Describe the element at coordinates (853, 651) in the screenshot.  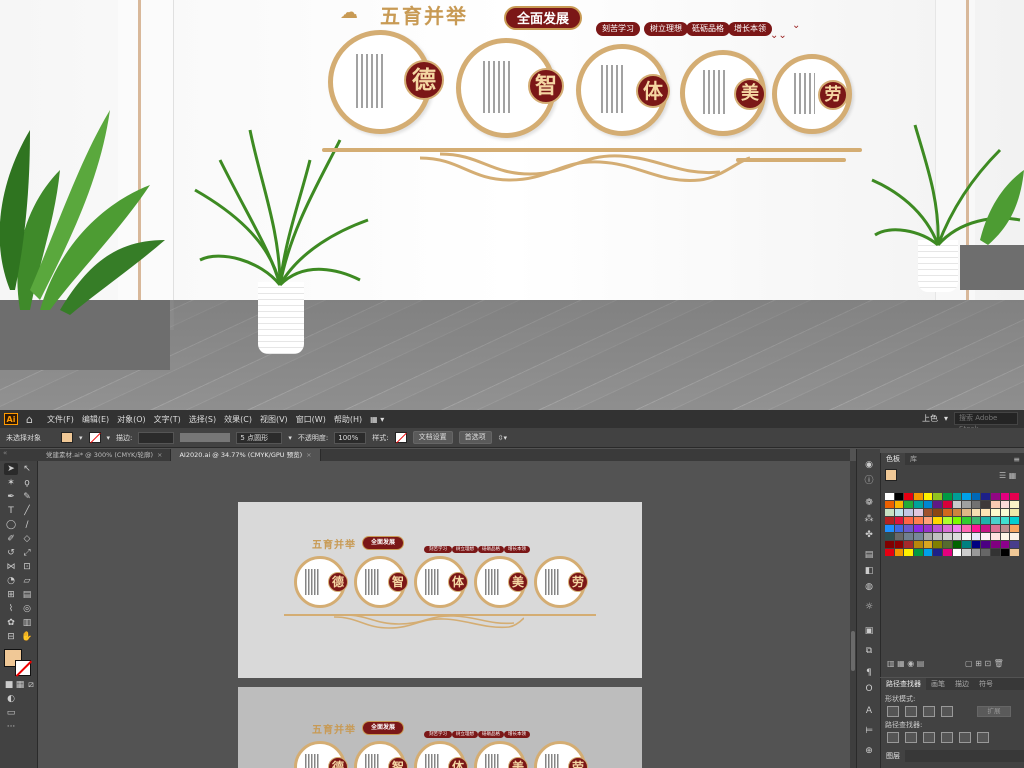
I see `scrollbar-thumb` at that location.